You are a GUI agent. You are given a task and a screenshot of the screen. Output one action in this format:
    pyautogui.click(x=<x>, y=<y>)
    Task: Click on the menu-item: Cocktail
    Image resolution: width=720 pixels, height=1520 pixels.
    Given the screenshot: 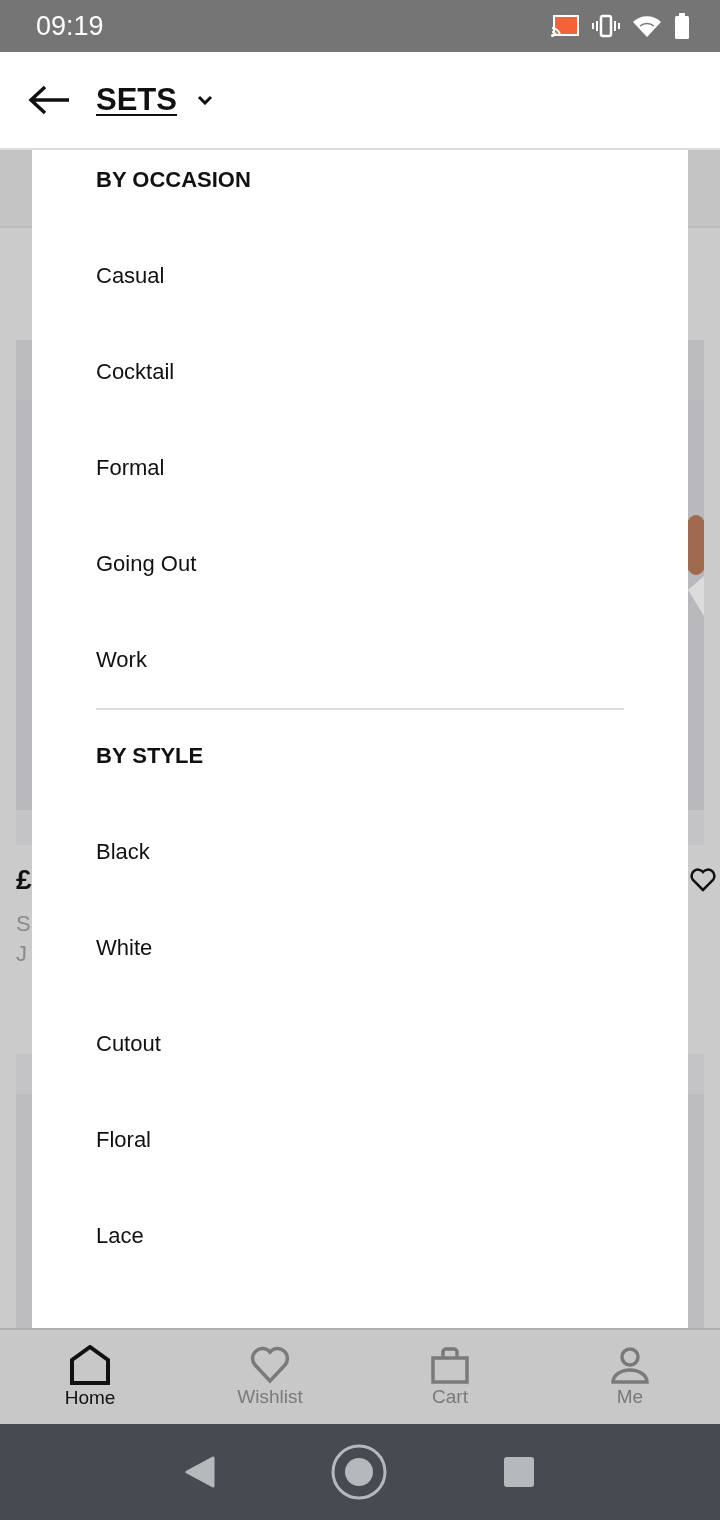 What is the action you would take?
    pyautogui.click(x=360, y=372)
    